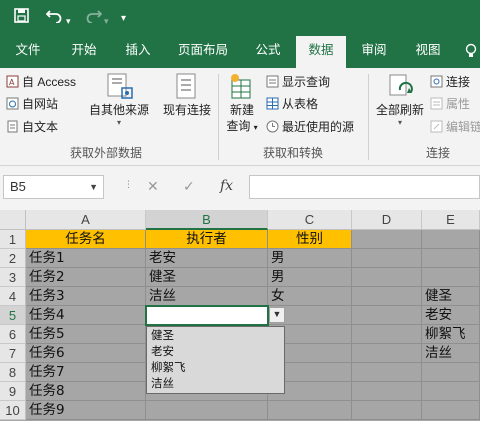  Describe the element at coordinates (451, 220) in the screenshot. I see `column-header-e: E` at that location.